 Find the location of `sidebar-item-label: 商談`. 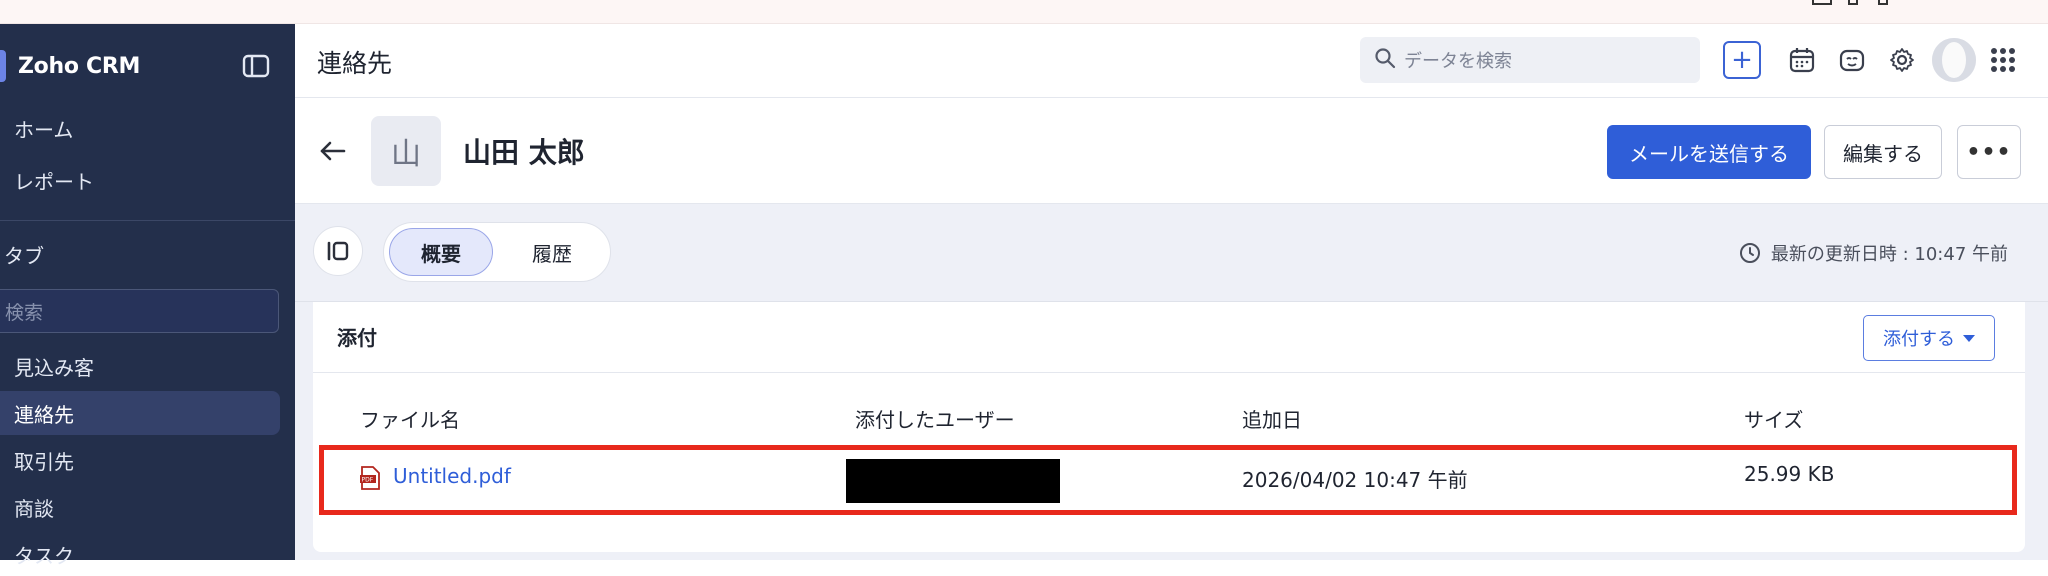

sidebar-item-label: 商談 is located at coordinates (34, 508).